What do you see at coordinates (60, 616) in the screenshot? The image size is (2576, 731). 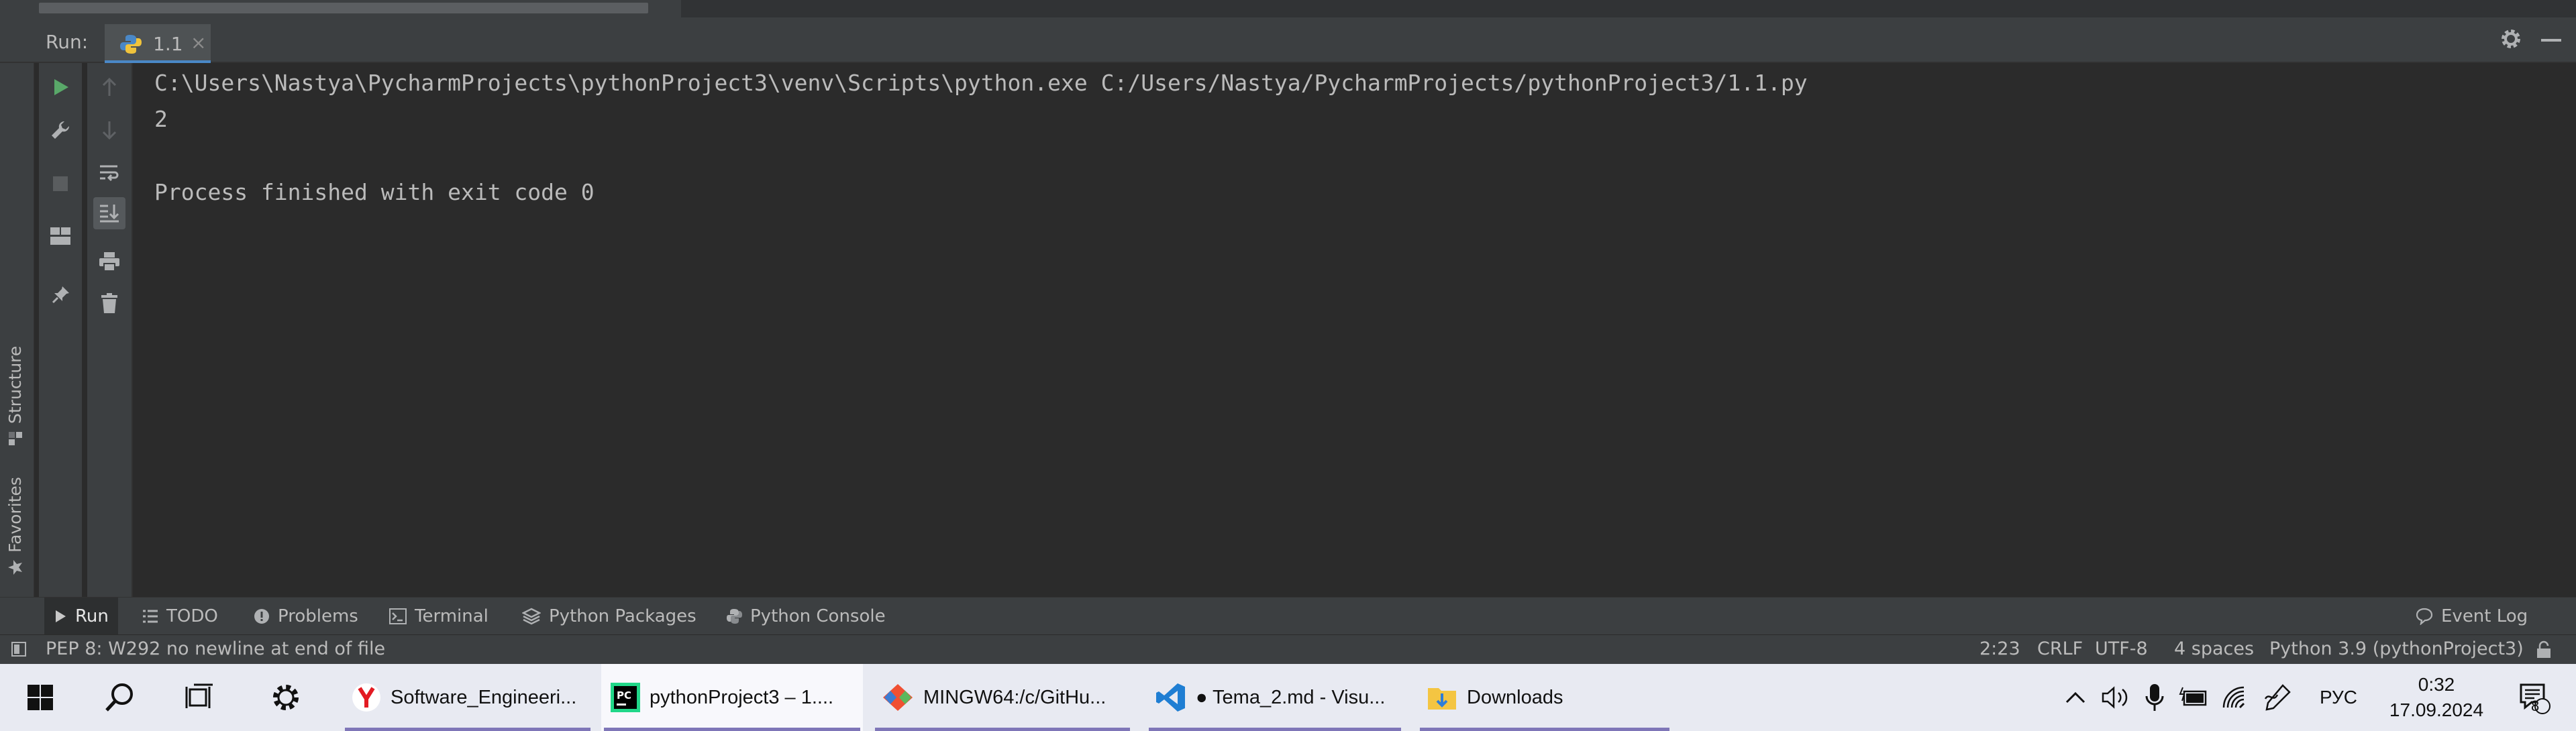 I see `run-triangle-icon` at bounding box center [60, 616].